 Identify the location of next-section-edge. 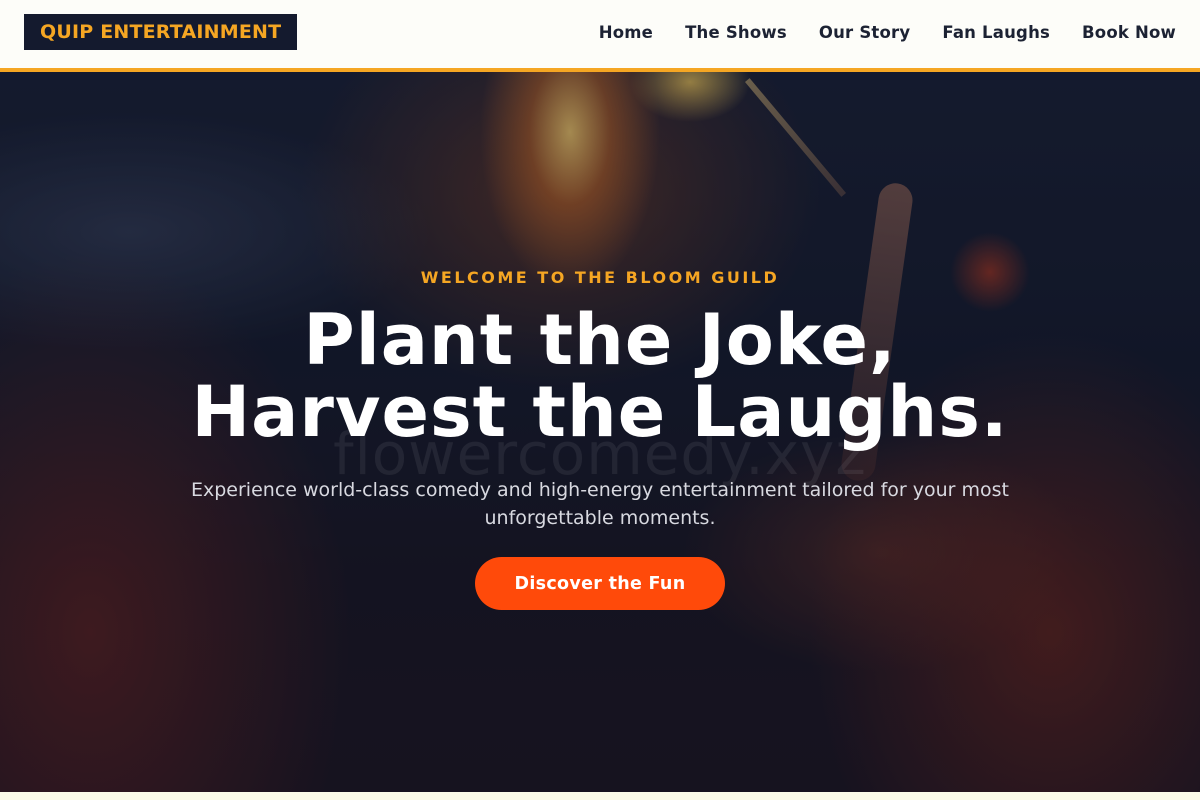
(600, 796).